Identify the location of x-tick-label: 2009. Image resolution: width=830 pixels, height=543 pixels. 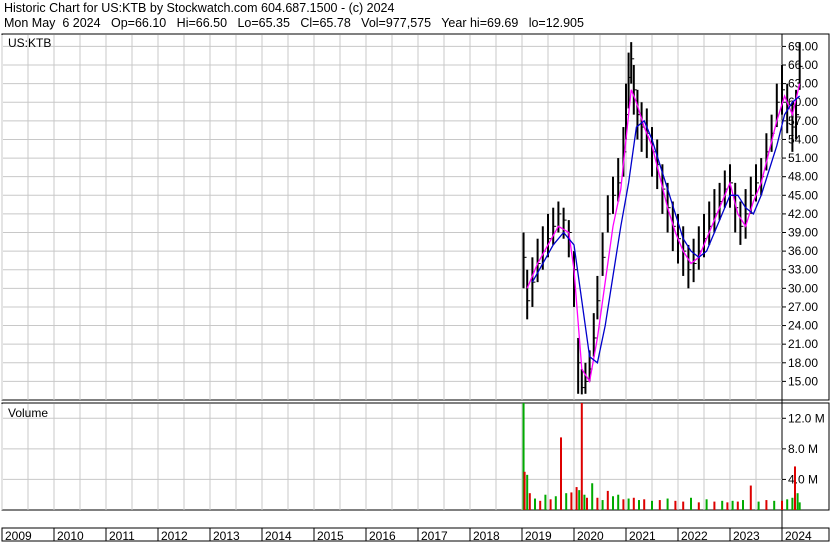
(18, 536).